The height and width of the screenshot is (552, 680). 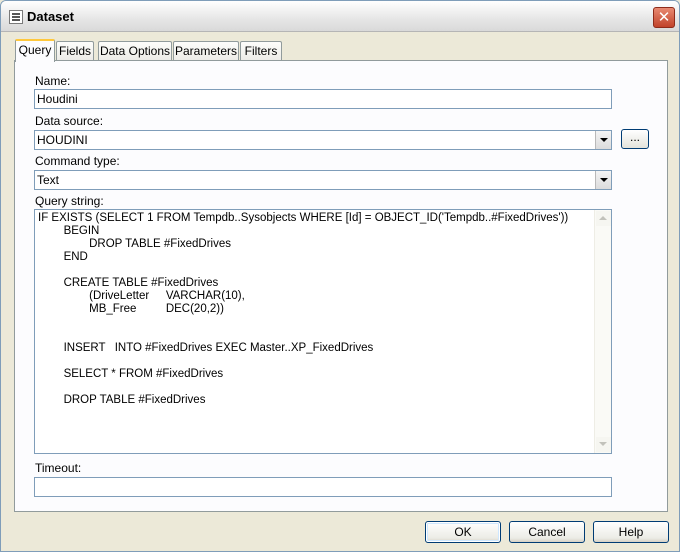 I want to click on dataset-icon, so click(x=16, y=17).